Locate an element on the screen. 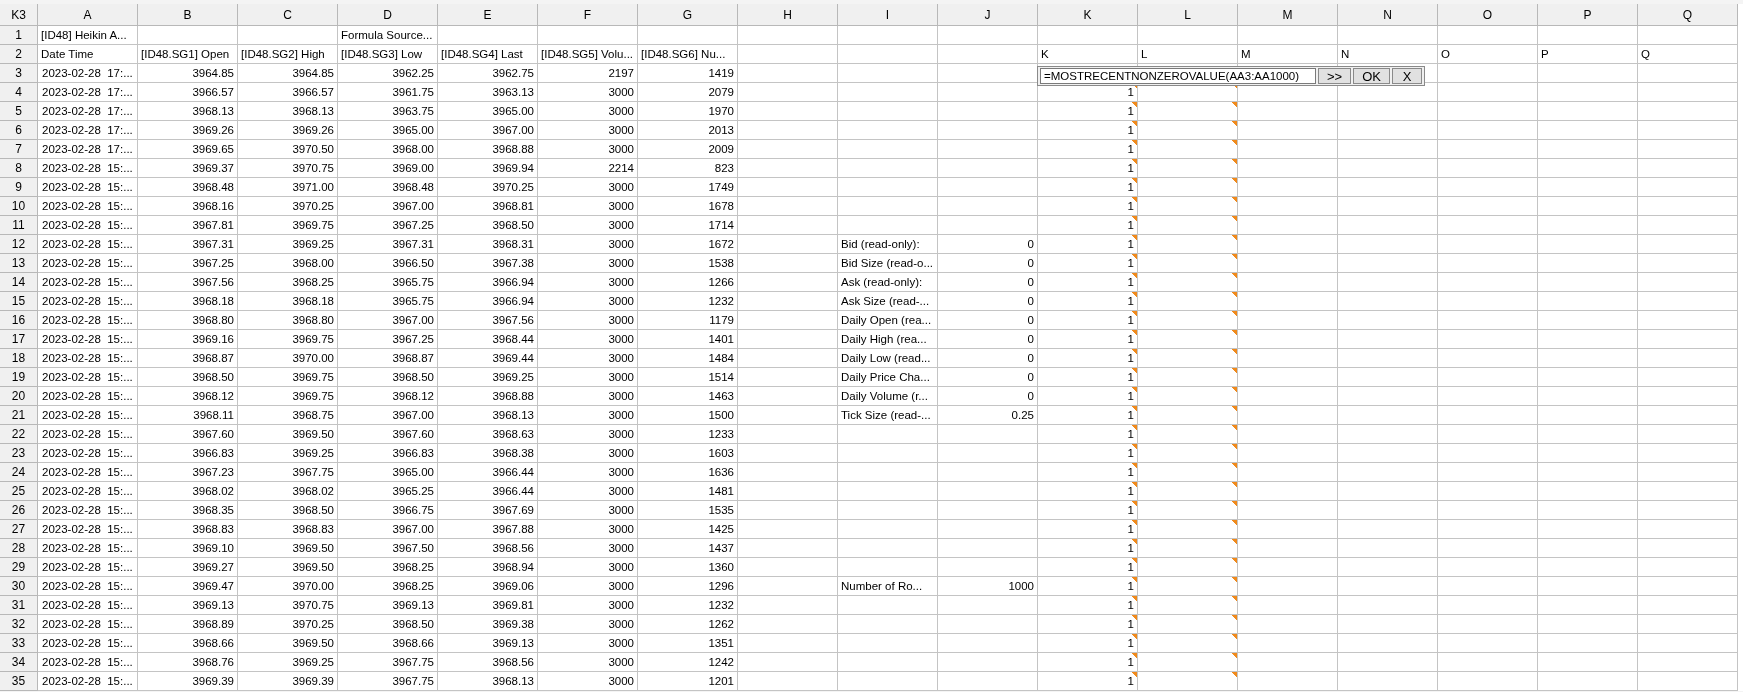 The image size is (1743, 692). table-cell: 1538 is located at coordinates (688, 263).